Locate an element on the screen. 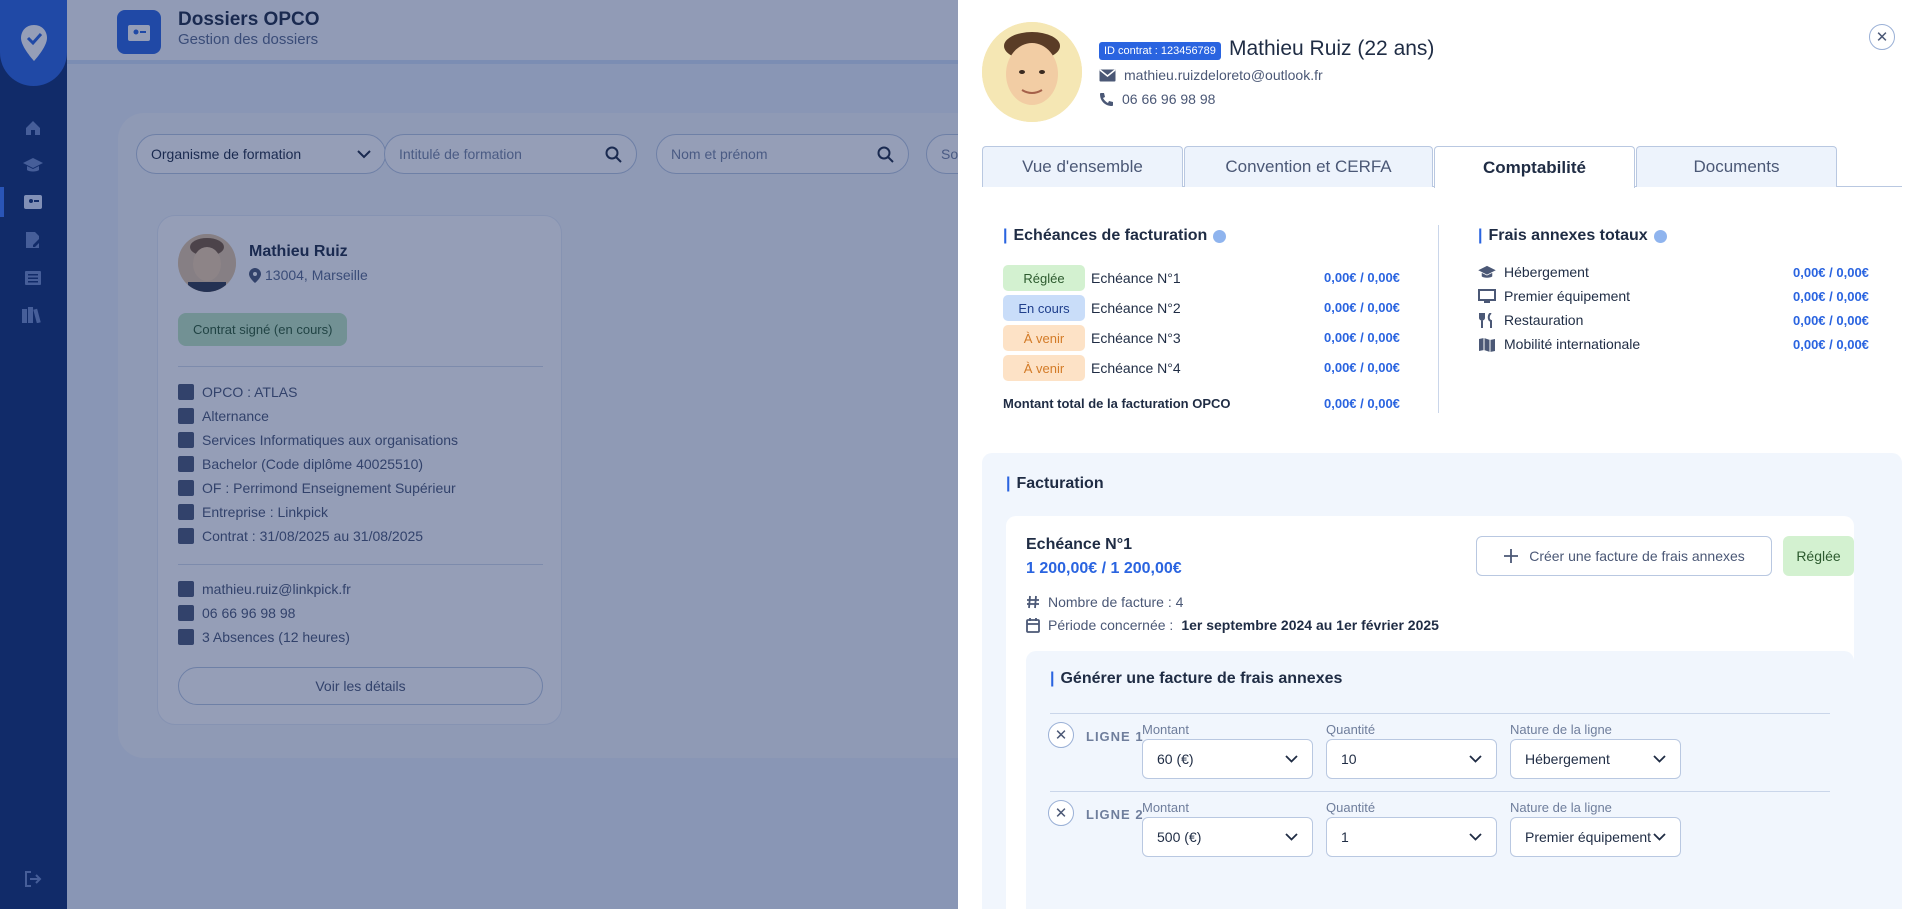 This screenshot has height=909, width=1916. montant-select: 500 (€) is located at coordinates (1227, 837).